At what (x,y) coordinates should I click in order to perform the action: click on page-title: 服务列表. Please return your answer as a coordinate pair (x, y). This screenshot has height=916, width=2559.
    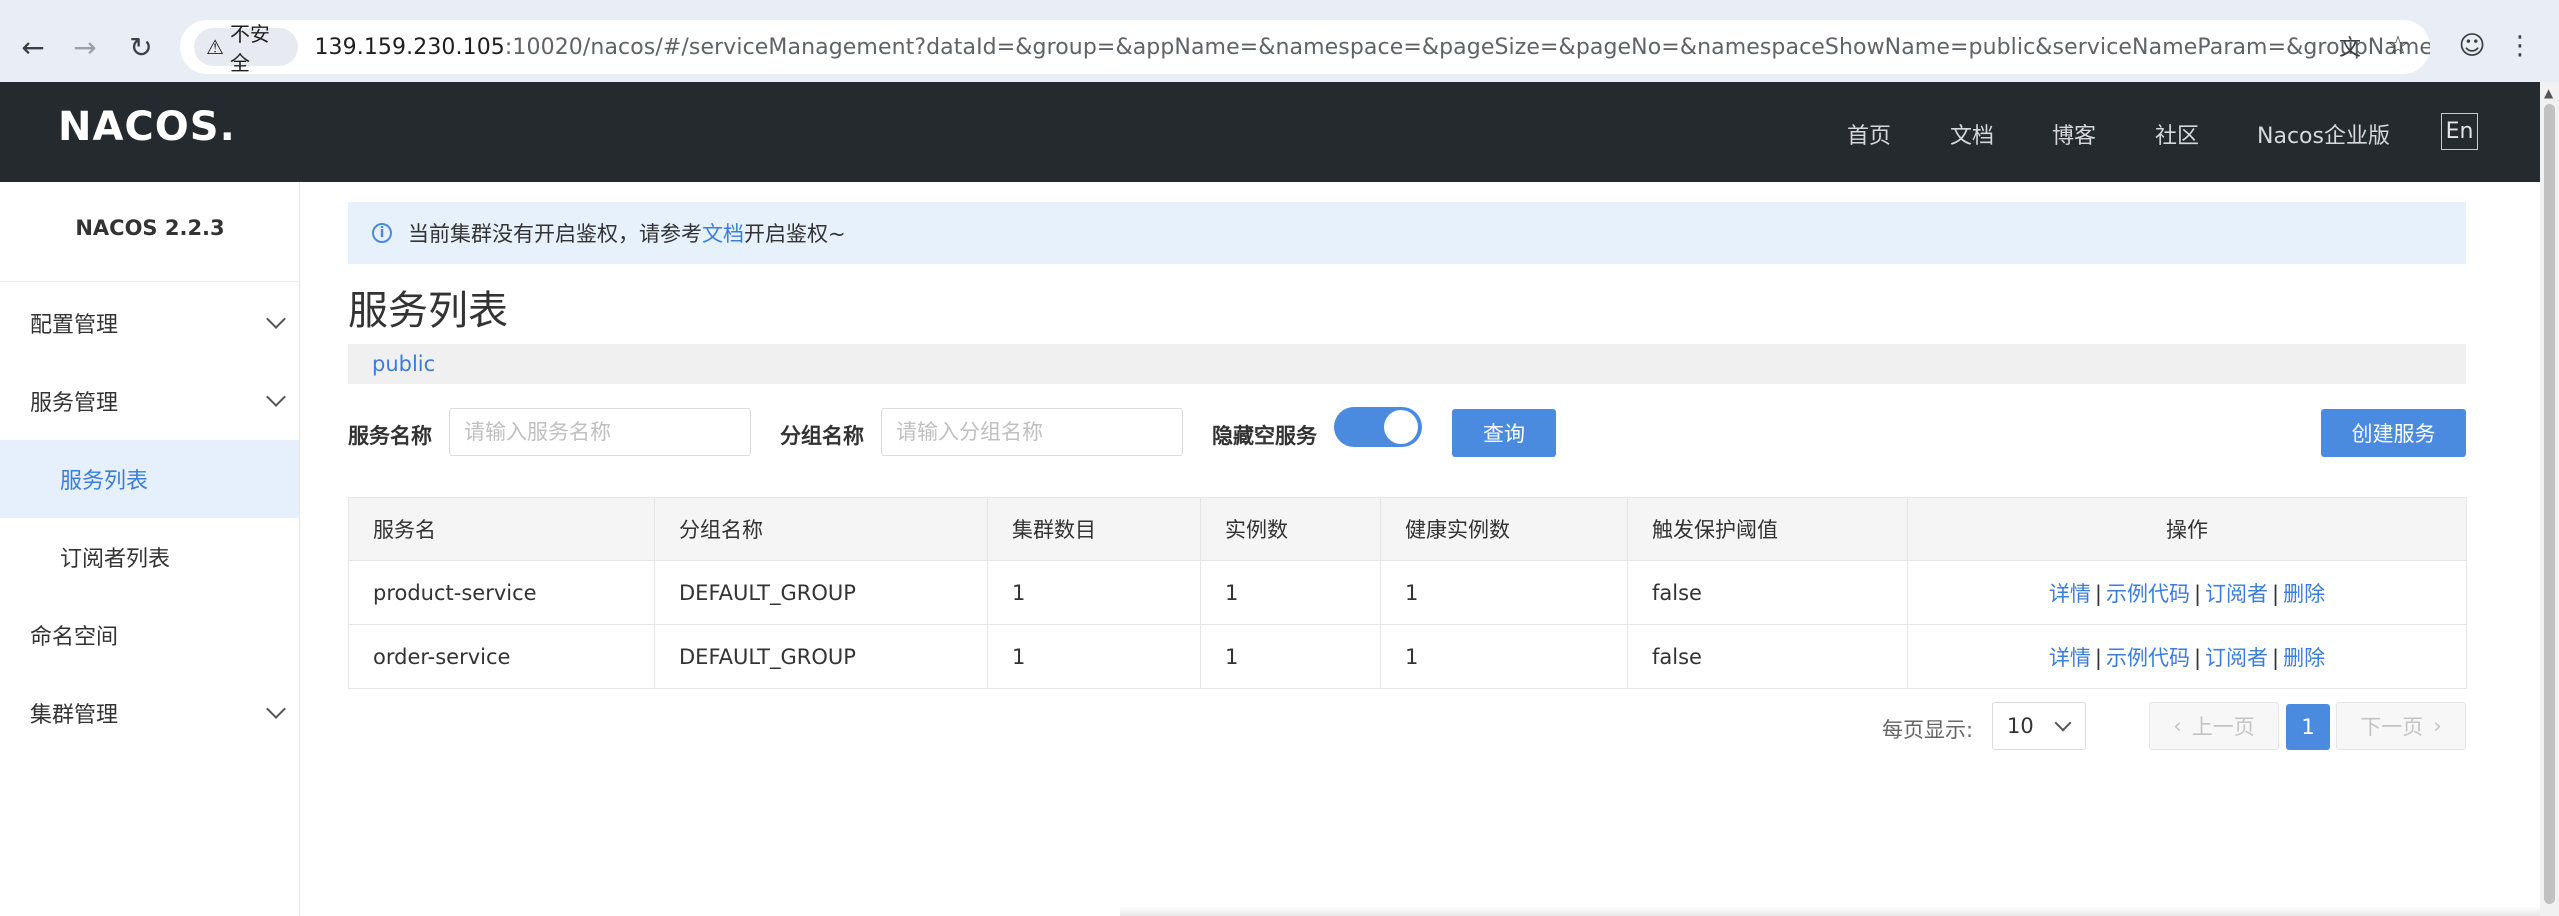
    Looking at the image, I should click on (428, 311).